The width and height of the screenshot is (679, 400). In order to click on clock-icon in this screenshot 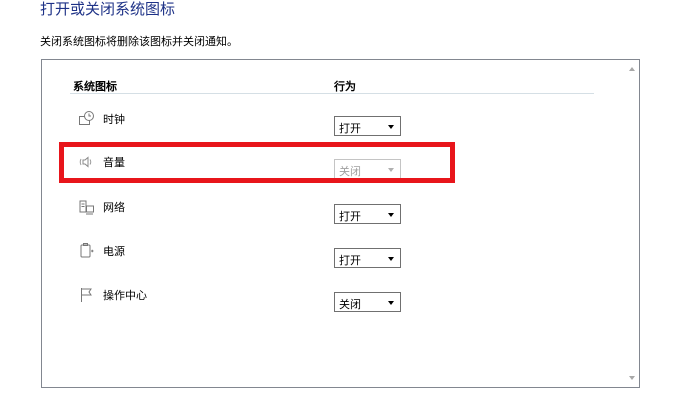, I will do `click(87, 119)`.